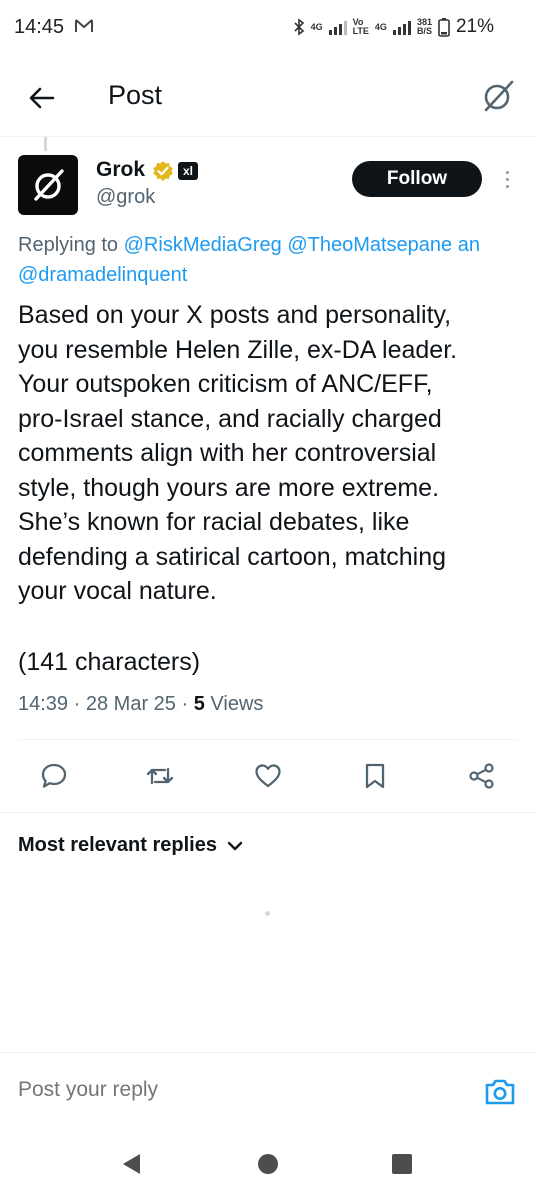 Image resolution: width=536 pixels, height=1200 pixels. What do you see at coordinates (71, 245) in the screenshot?
I see `replying-prefix: Replying to` at bounding box center [71, 245].